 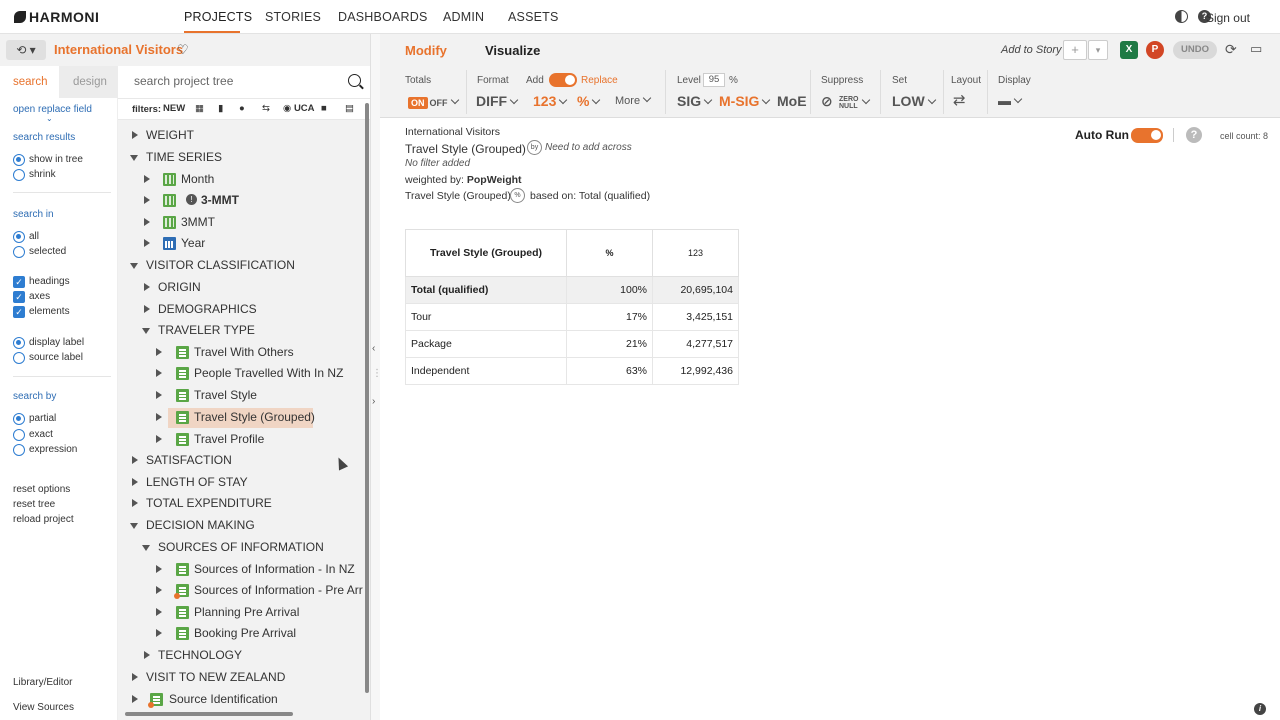 What do you see at coordinates (261, 418) in the screenshot?
I see `tree-node-travel-style-grouped: Travel Style (Grouped)` at bounding box center [261, 418].